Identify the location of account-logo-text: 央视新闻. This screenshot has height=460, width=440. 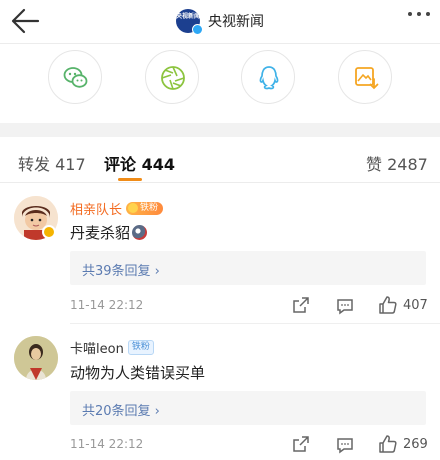
(188, 16).